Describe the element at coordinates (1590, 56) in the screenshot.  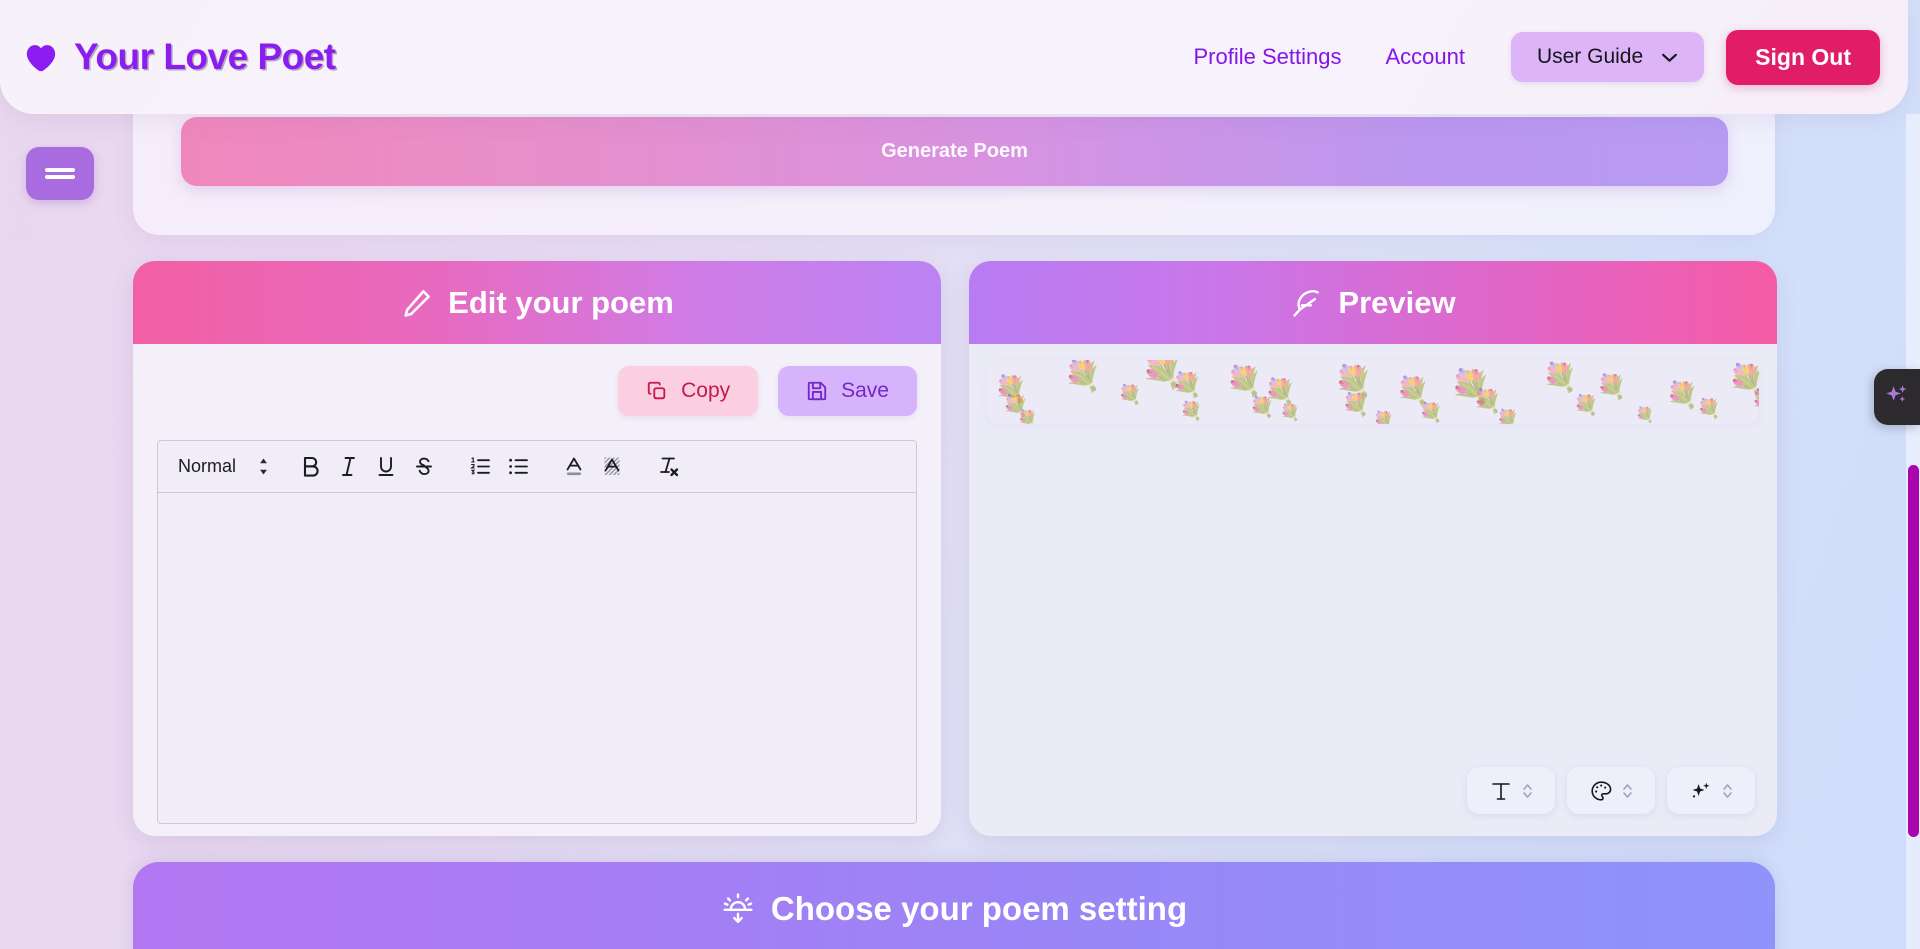
I see `user-guide-label: User Guide` at that location.